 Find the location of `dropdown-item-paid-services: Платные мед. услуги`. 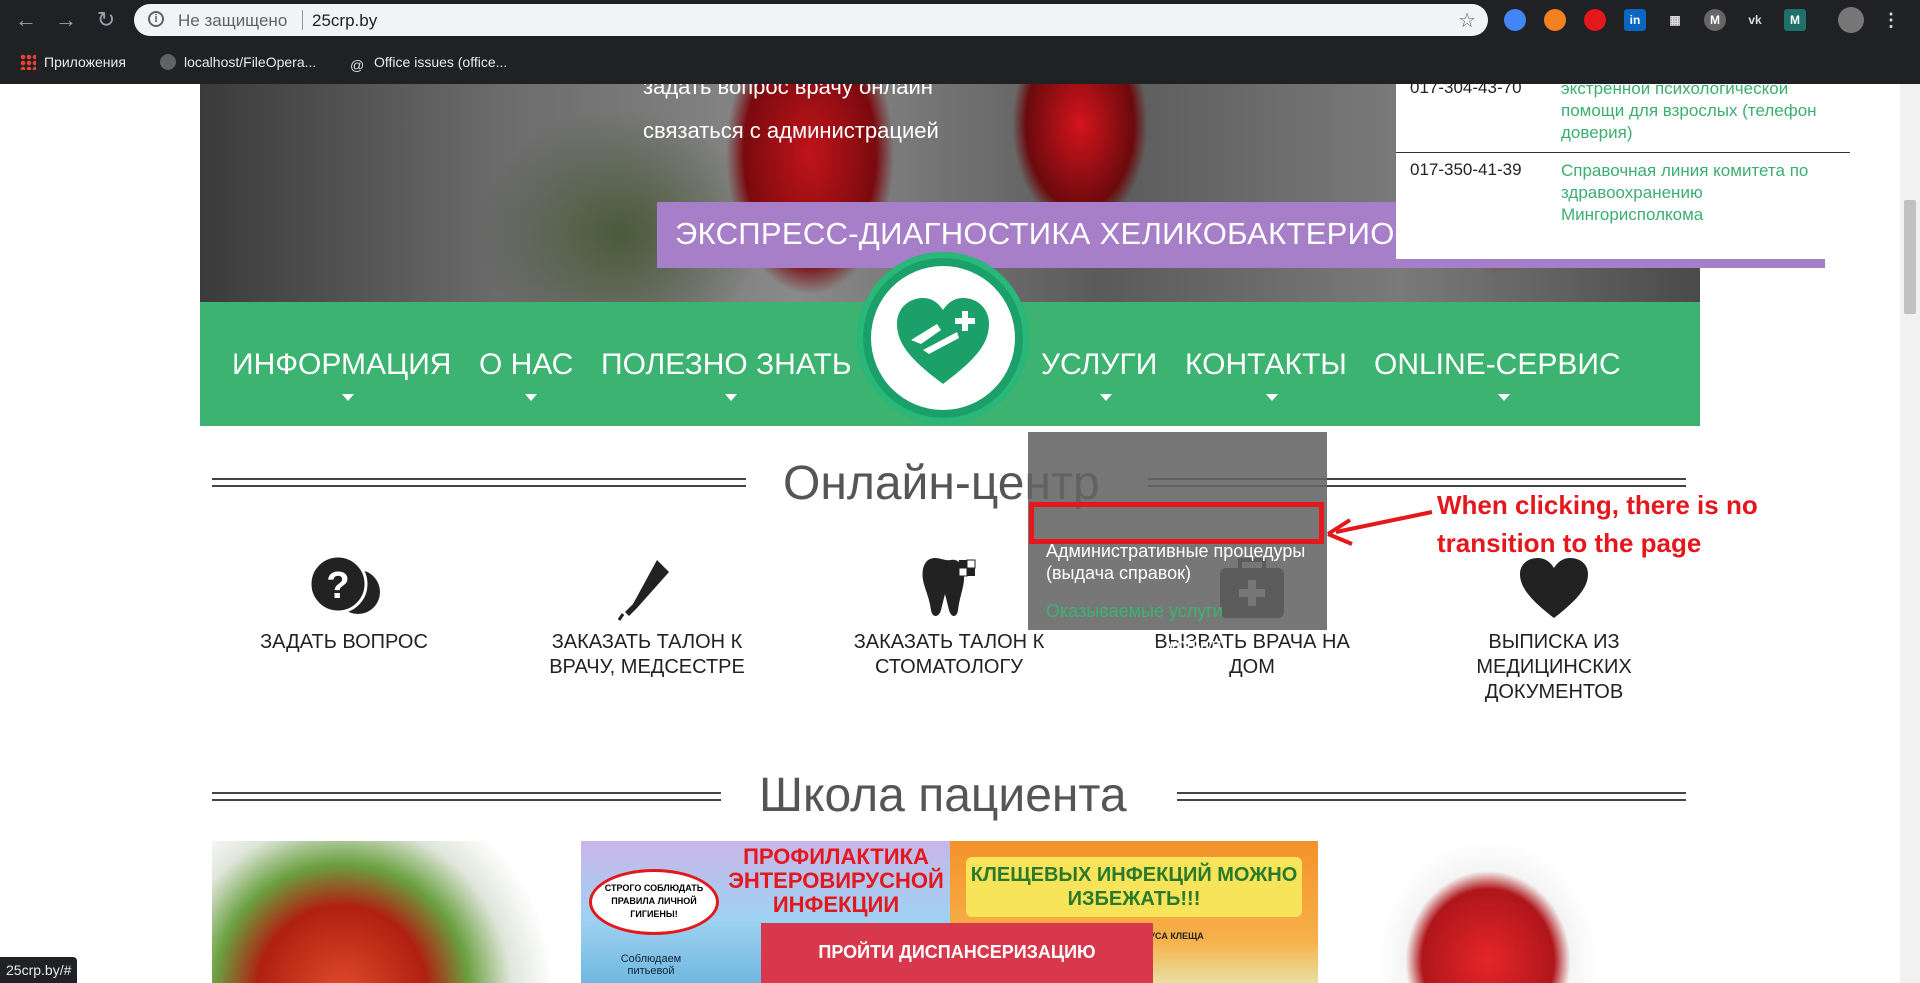

dropdown-item-paid-services: Платные мед. услуги is located at coordinates (1134, 645).